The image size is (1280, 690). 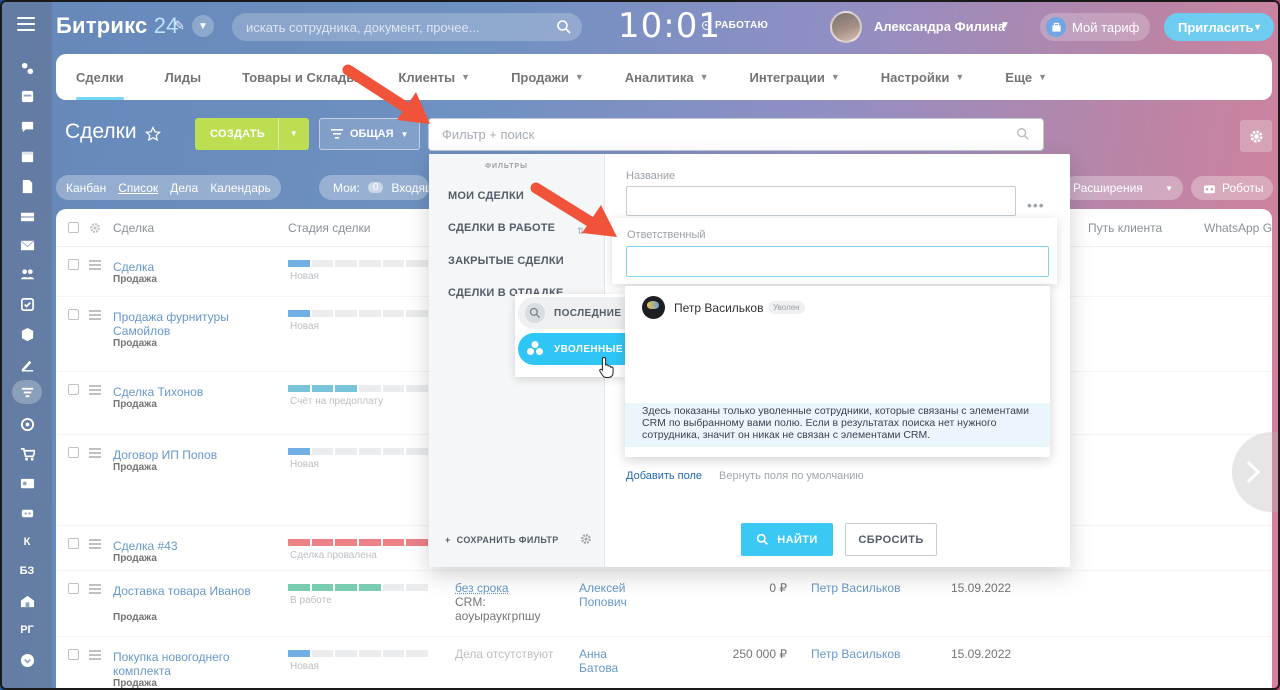 What do you see at coordinates (27, 364) in the screenshot?
I see `sidebar-sign-icon` at bounding box center [27, 364].